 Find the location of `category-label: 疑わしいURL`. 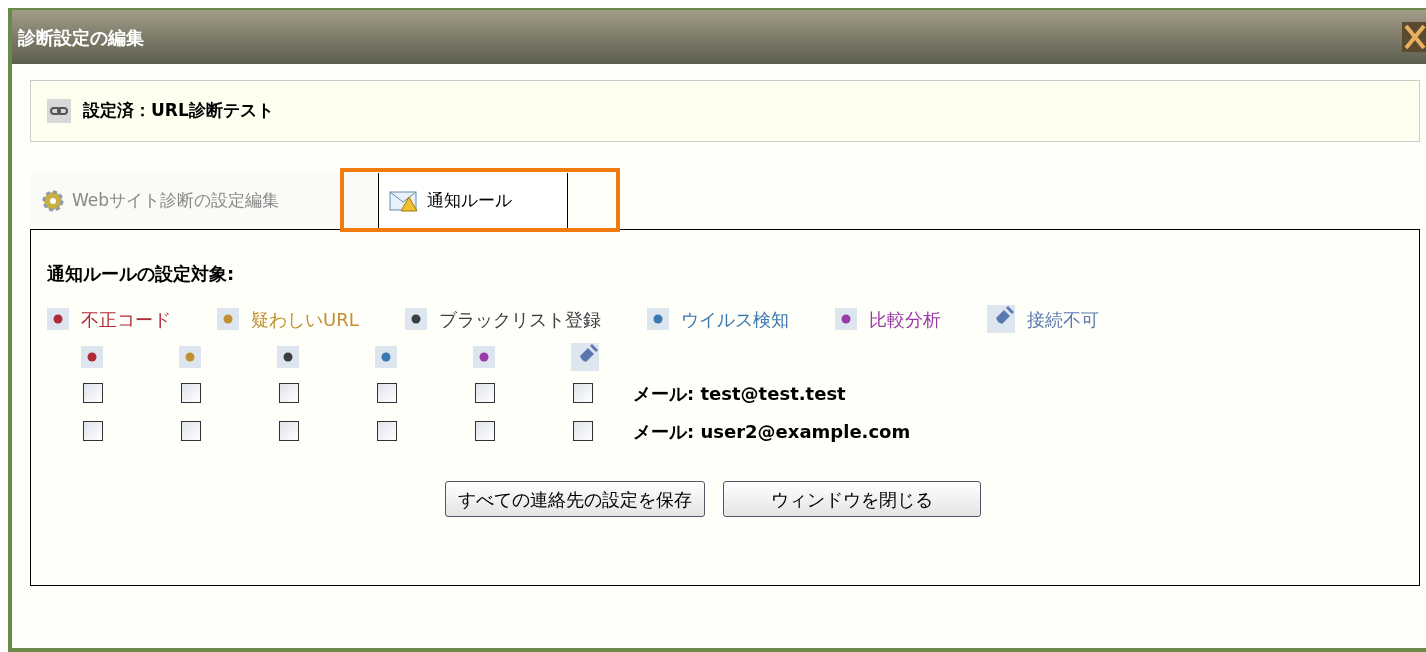

category-label: 疑わしいURL is located at coordinates (305, 319).